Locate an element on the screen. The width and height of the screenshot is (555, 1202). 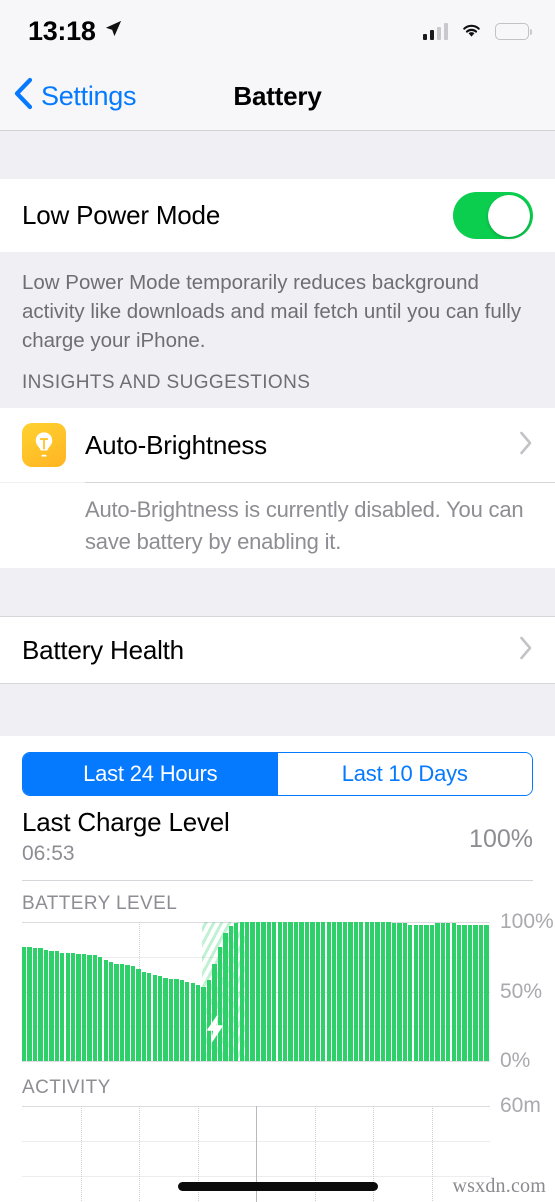
wifi-icon is located at coordinates (471, 31).